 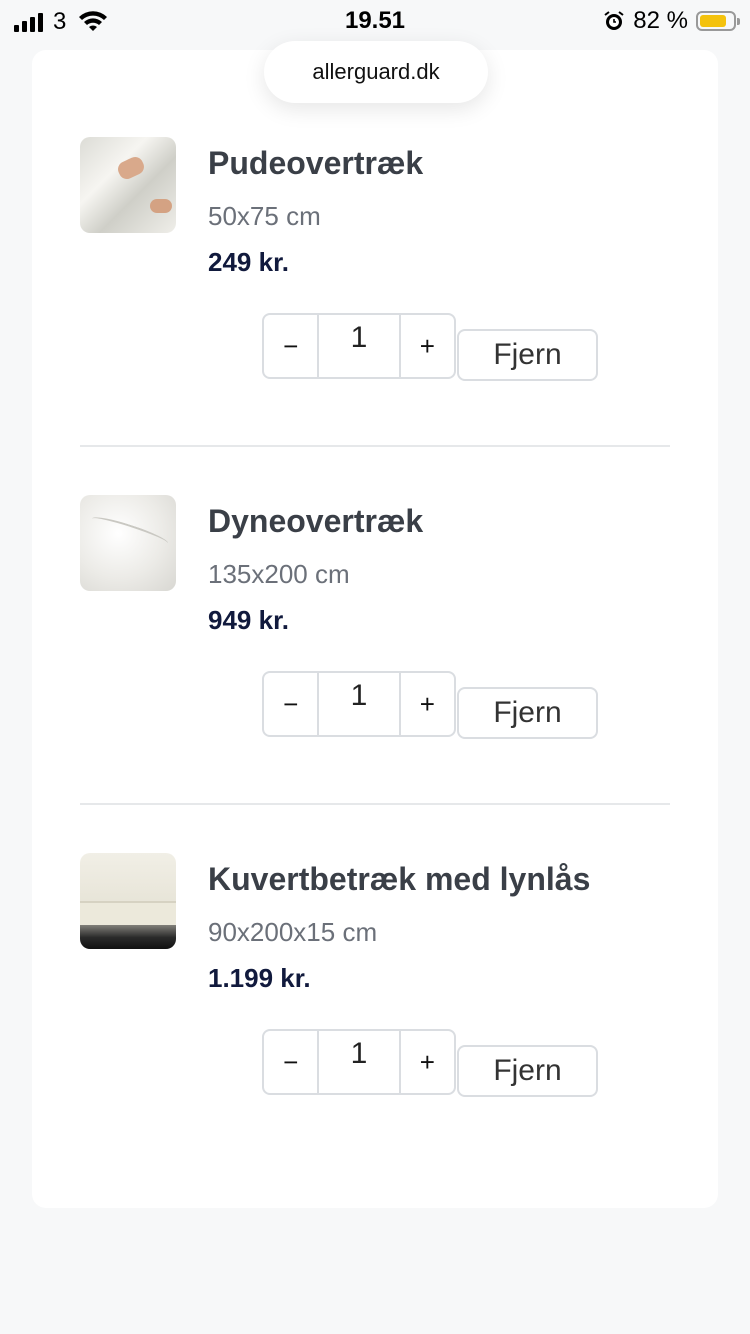 What do you see at coordinates (279, 574) in the screenshot?
I see `product-size: 135x200 cm` at bounding box center [279, 574].